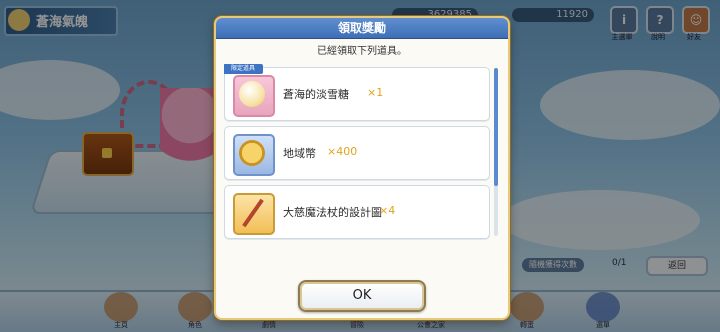  Describe the element at coordinates (332, 212) in the screenshot. I see `item-name: 大慈魔法杖的設計圖` at that location.